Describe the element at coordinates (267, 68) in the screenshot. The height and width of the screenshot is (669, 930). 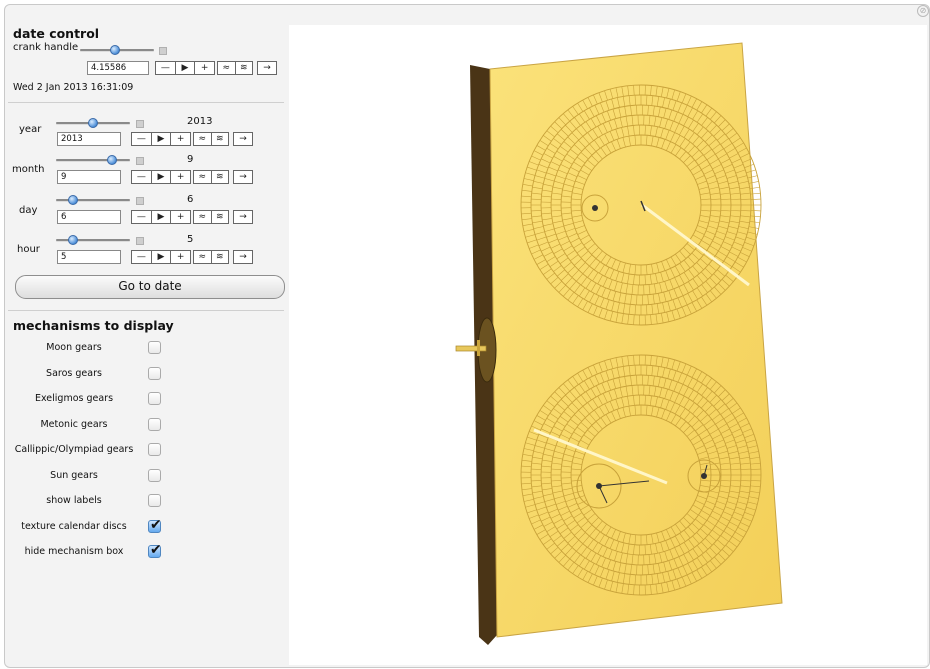
I see `crank-direction-button: →` at that location.